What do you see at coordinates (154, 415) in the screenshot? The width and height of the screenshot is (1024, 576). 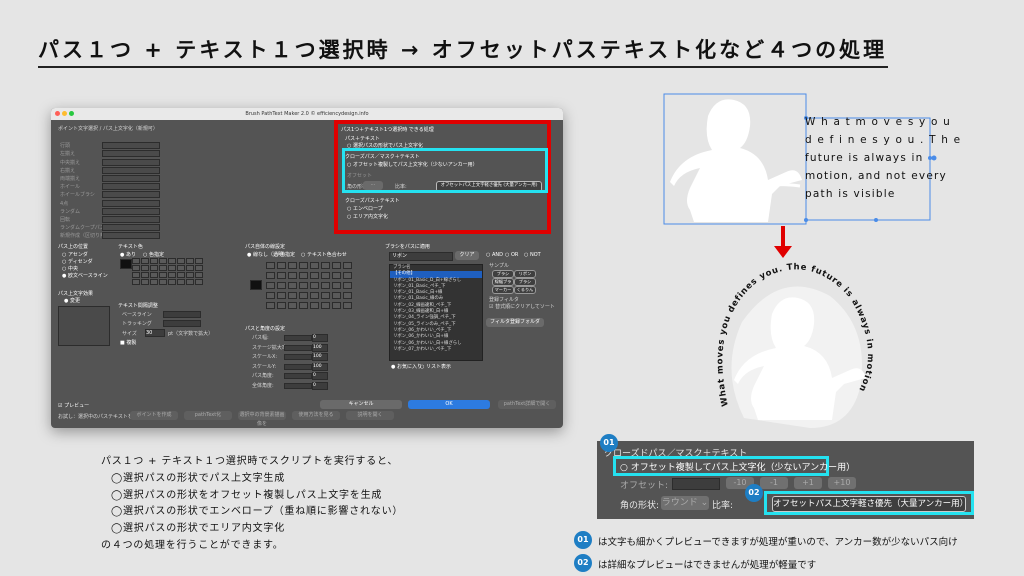 I see `footer-button: ボイントを作成` at bounding box center [154, 415].